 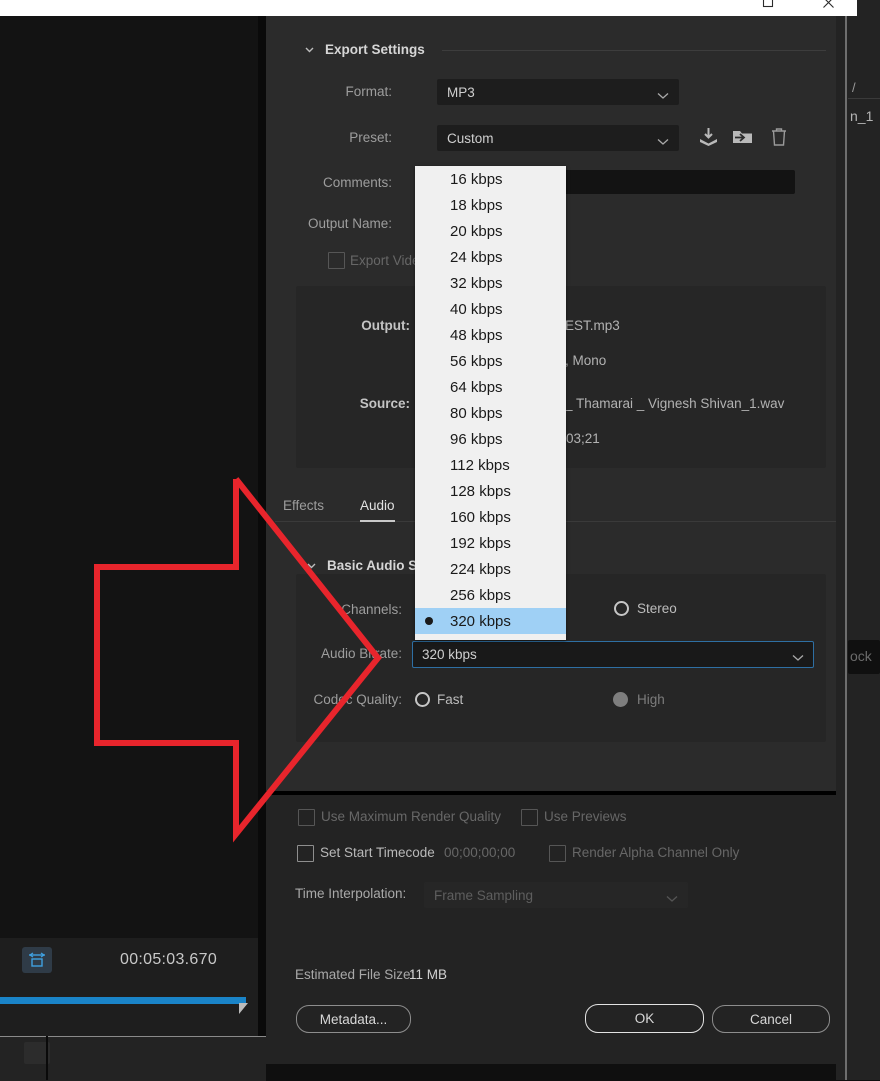 What do you see at coordinates (558, 92) in the screenshot?
I see `format-combobox: MP3` at bounding box center [558, 92].